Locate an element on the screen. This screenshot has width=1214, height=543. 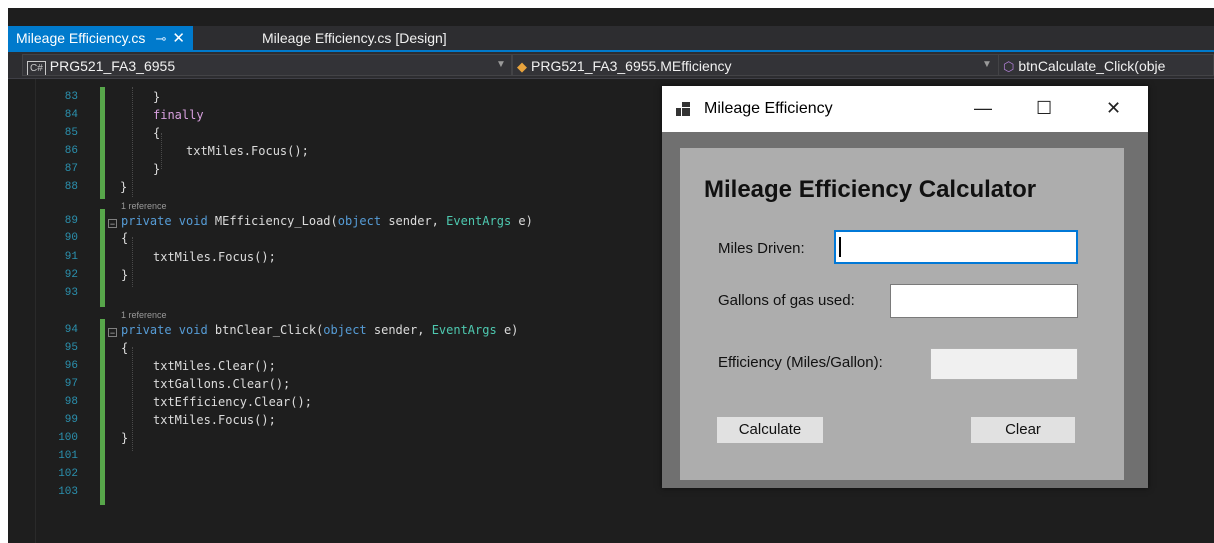
line-number: 96 is located at coordinates (71, 366).